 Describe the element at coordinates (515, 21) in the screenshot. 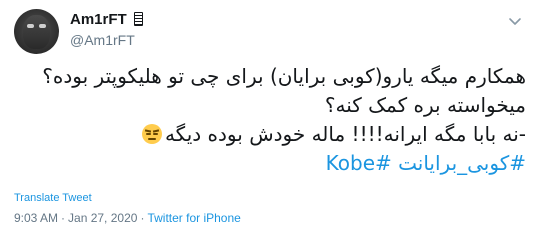

I see `chevron-down-icon` at that location.